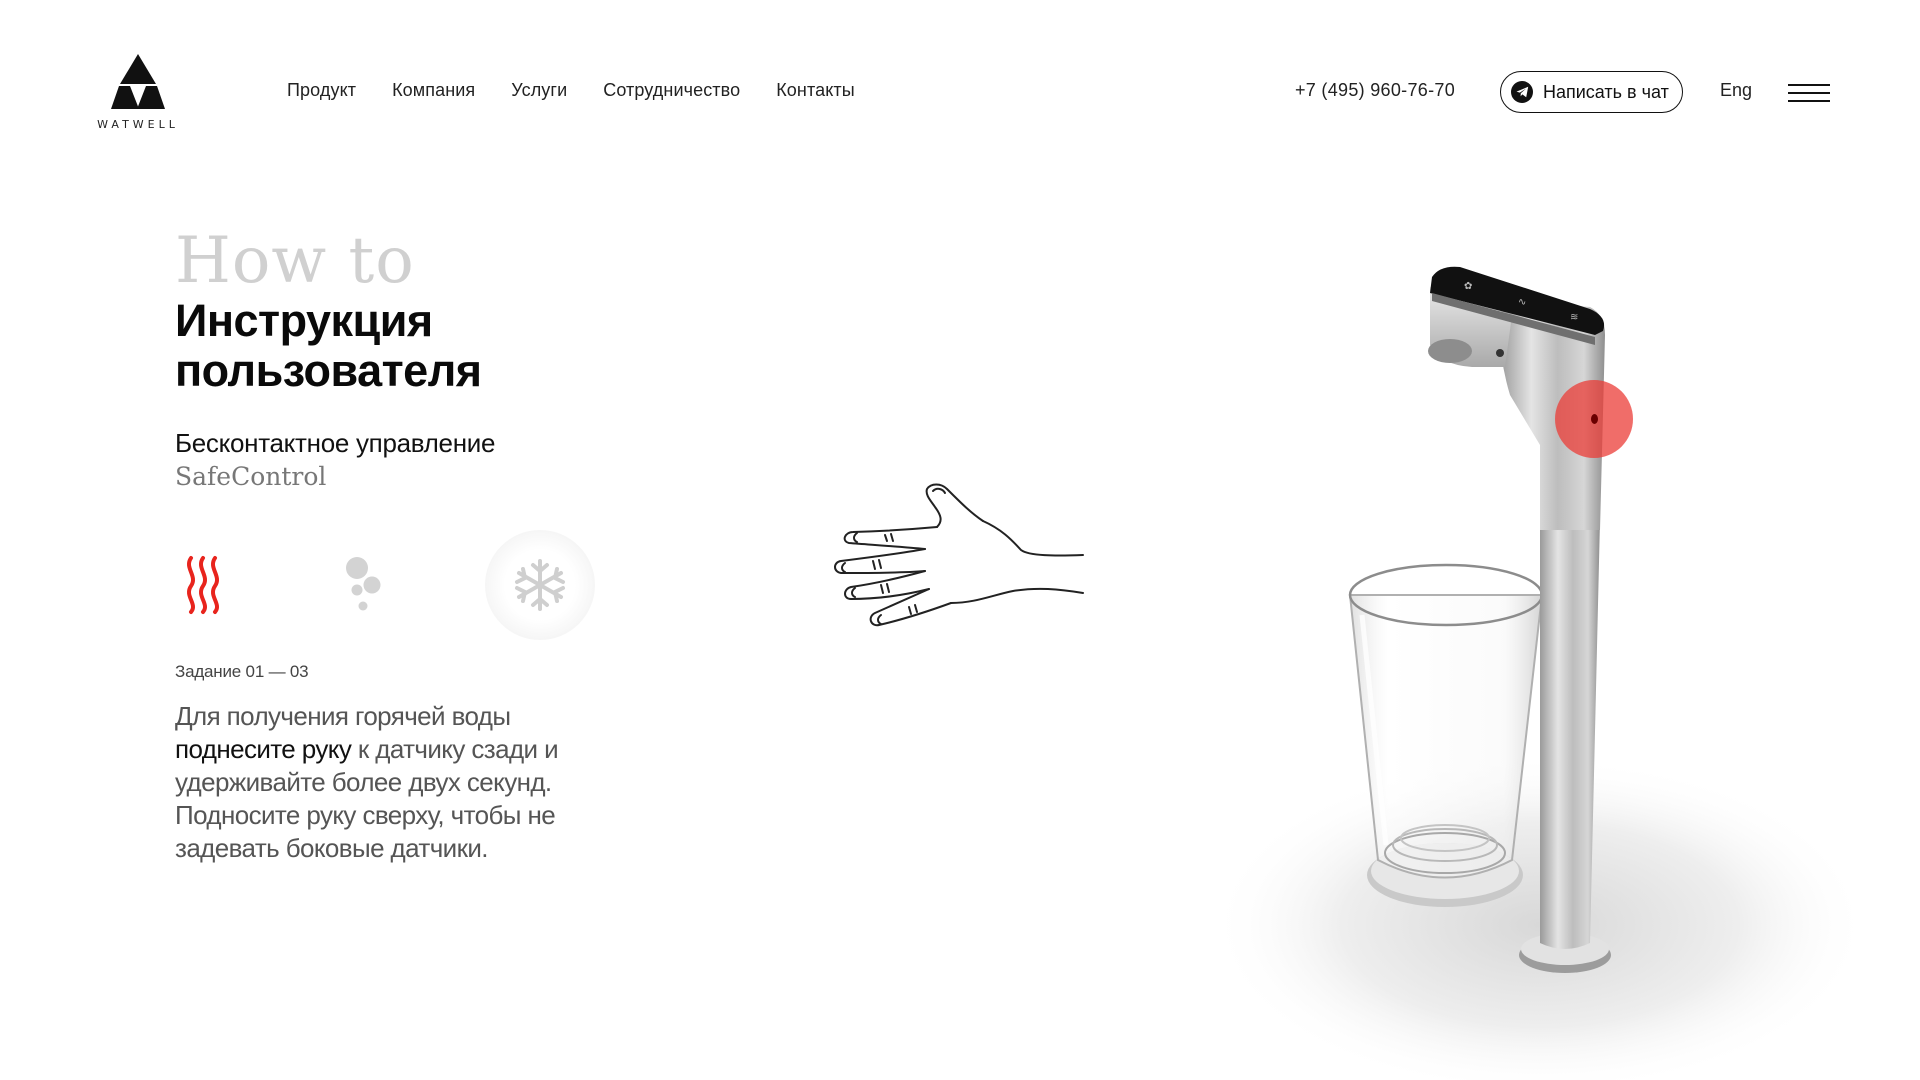 This screenshot has height=1080, width=1920. I want to click on mode-cold, so click(540, 585).